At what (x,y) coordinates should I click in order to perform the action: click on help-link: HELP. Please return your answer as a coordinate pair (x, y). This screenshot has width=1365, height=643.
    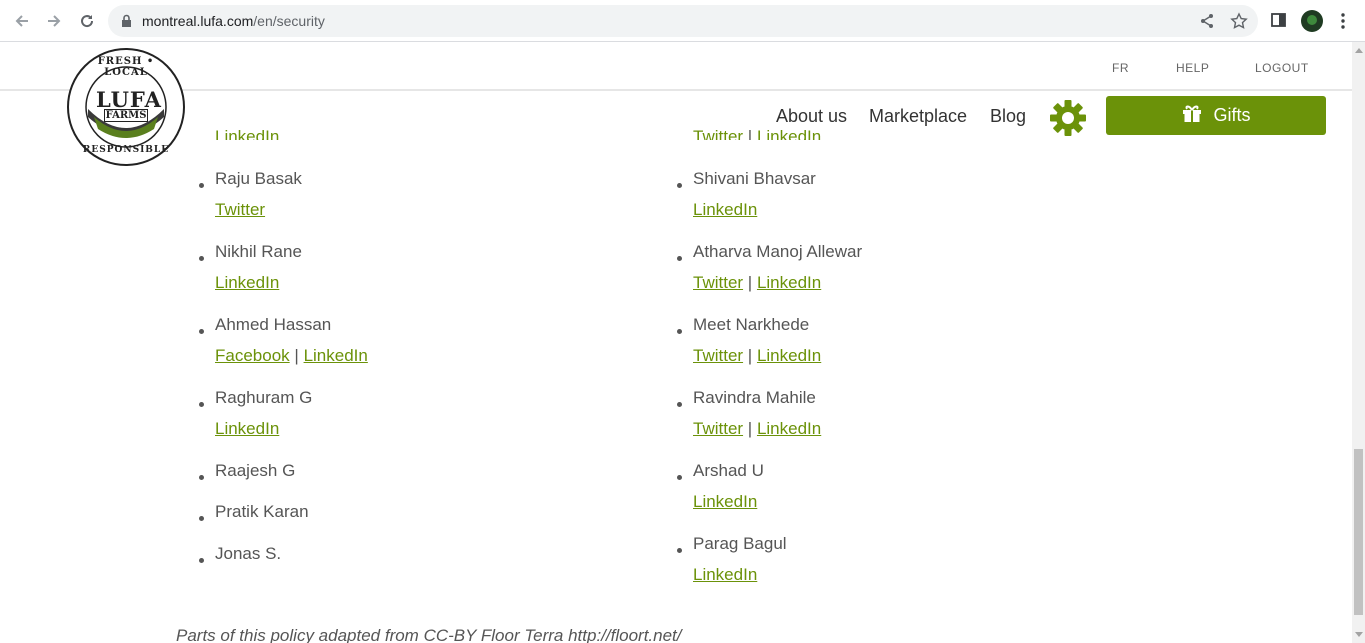
    Looking at the image, I should click on (1192, 68).